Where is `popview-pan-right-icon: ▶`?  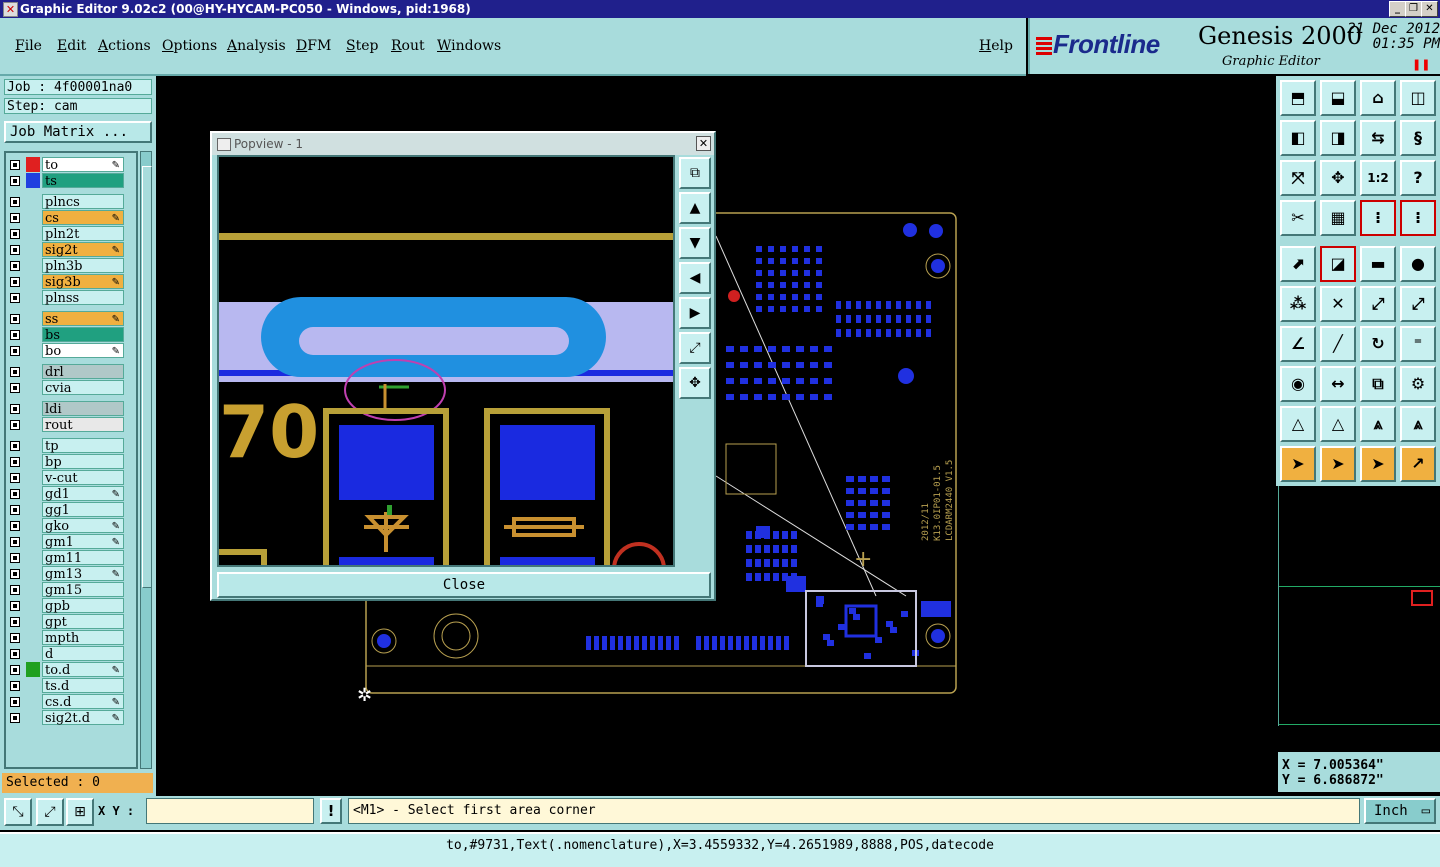
popview-pan-right-icon: ▶ is located at coordinates (695, 313).